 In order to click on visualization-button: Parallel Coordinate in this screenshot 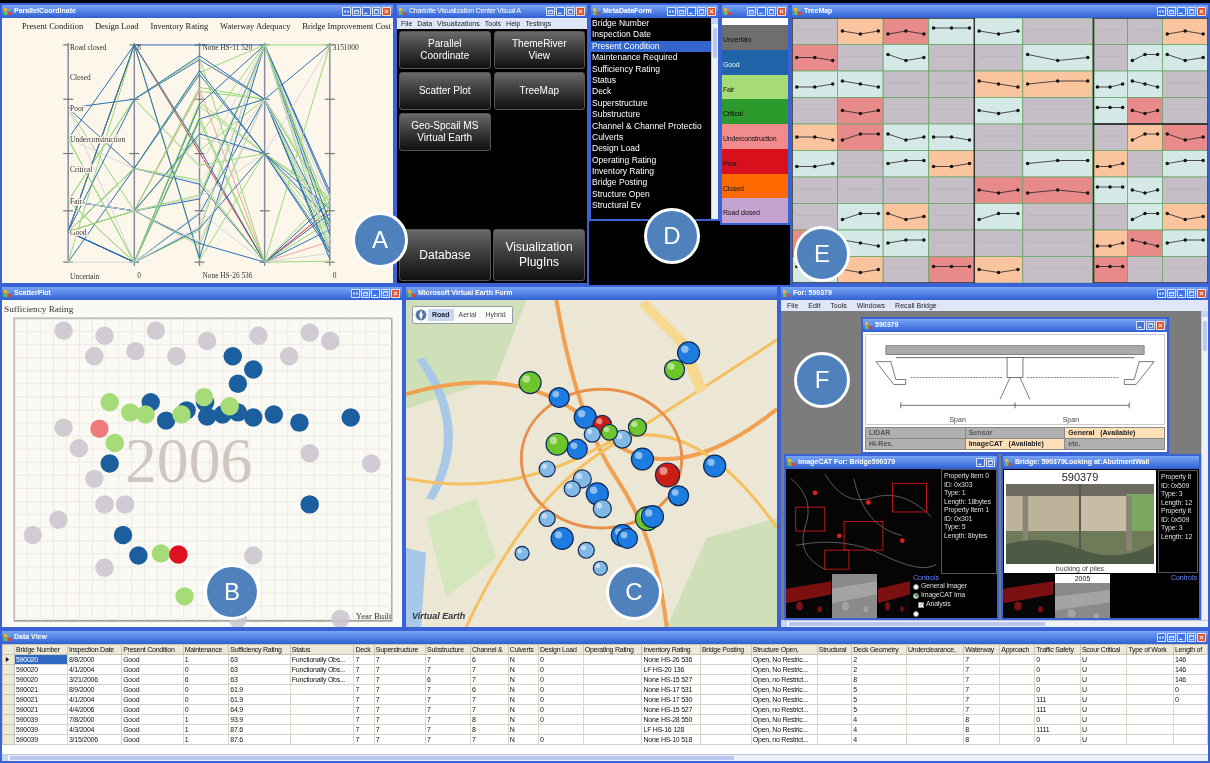, I will do `click(445, 50)`.